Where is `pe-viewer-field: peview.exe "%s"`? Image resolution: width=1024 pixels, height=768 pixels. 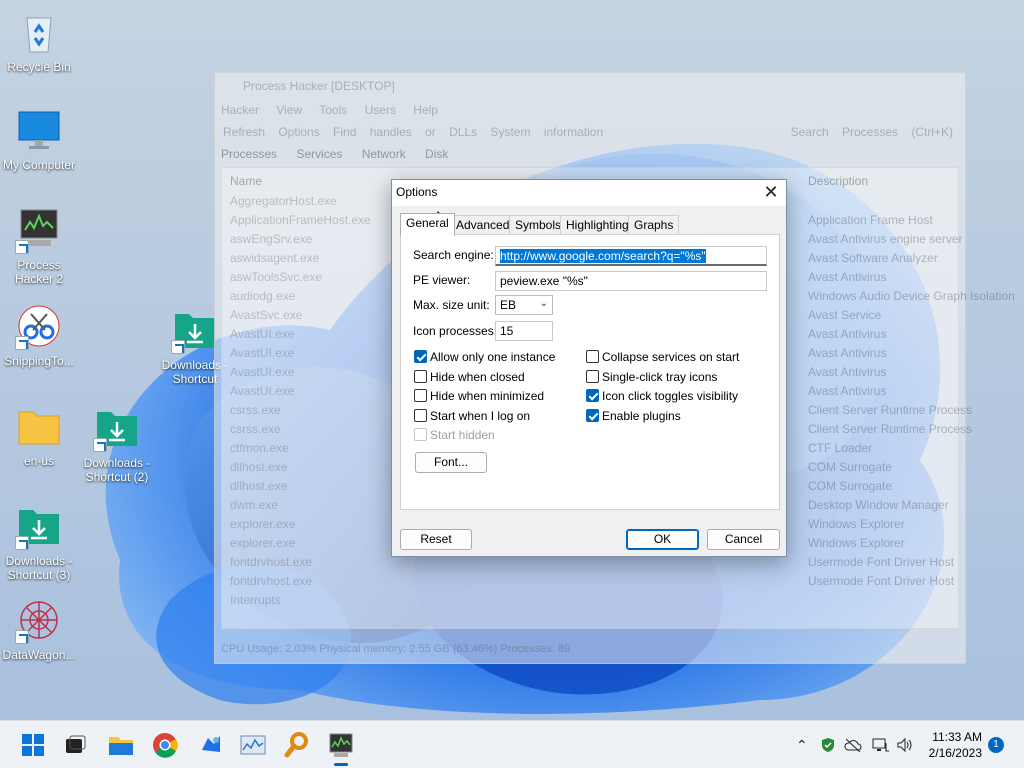 pe-viewer-field: peview.exe "%s" is located at coordinates (631, 281).